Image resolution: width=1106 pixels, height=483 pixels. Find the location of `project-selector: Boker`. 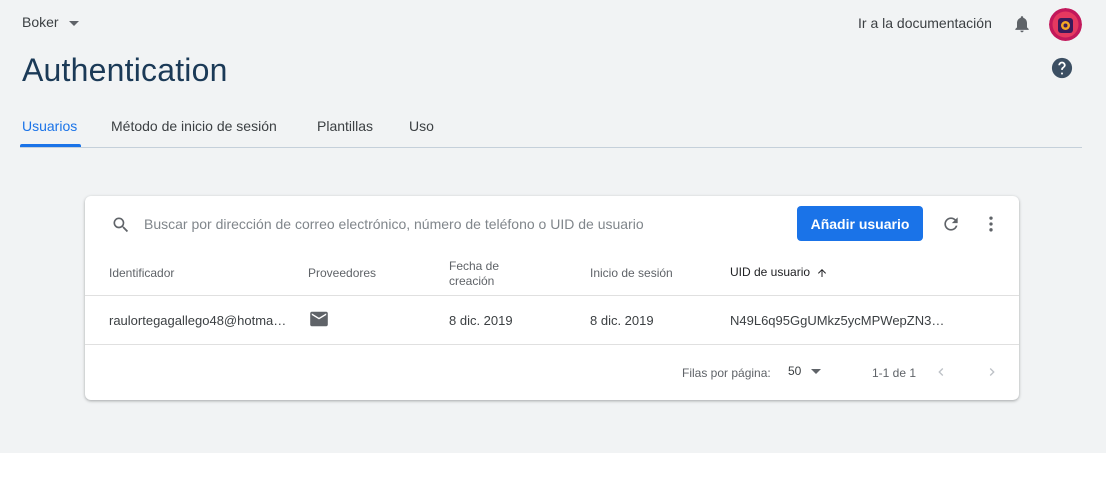

project-selector: Boker is located at coordinates (50, 22).